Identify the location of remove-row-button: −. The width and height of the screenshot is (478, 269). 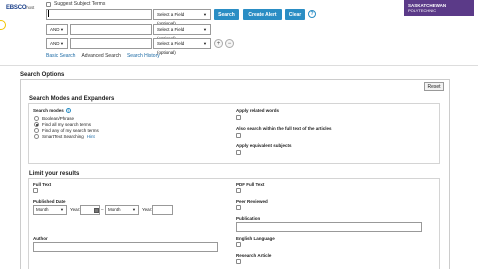
(229, 43).